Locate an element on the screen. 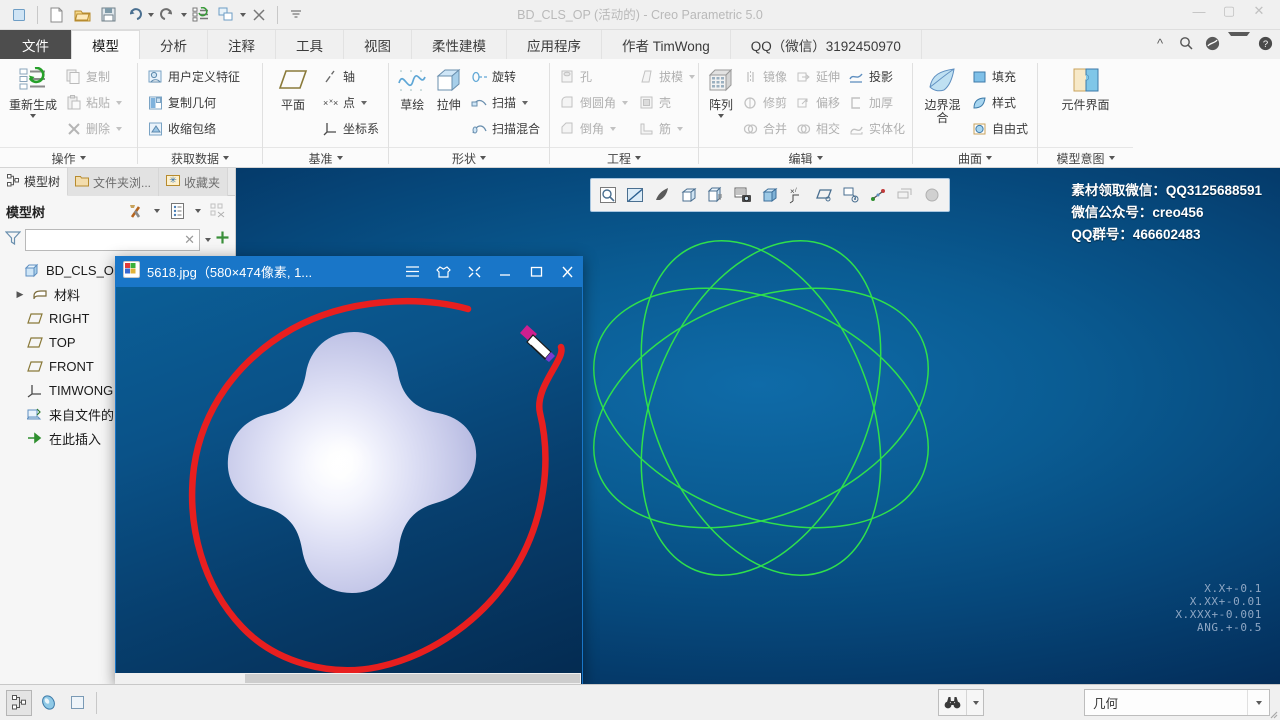 Image resolution: width=1280 pixels, height=720 pixels. search-input: ✕ is located at coordinates (112, 240).